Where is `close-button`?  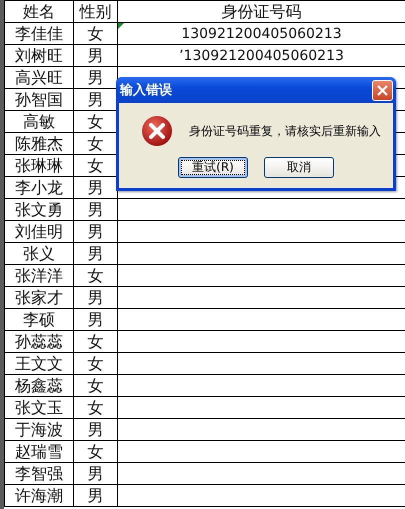 close-button is located at coordinates (382, 90).